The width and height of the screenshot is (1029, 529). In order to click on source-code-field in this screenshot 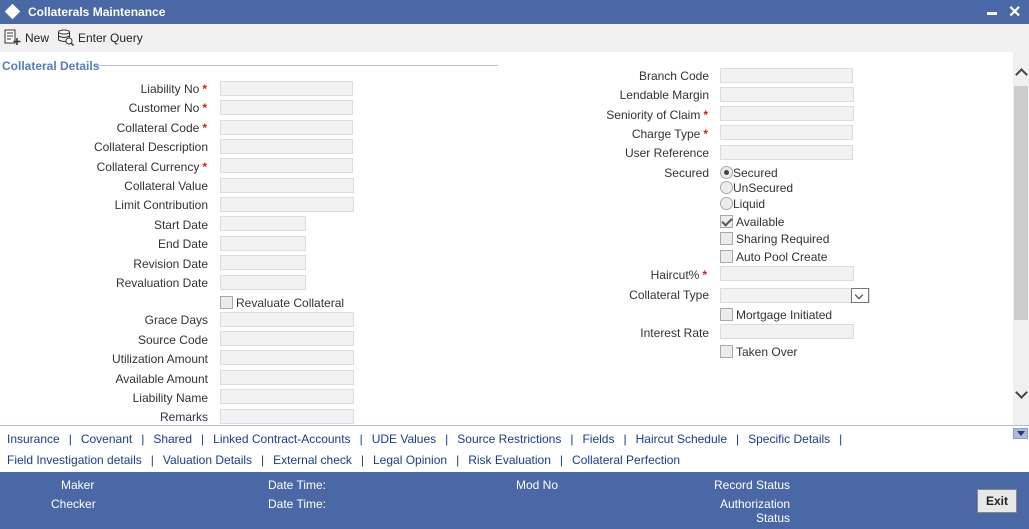, I will do `click(287, 338)`.